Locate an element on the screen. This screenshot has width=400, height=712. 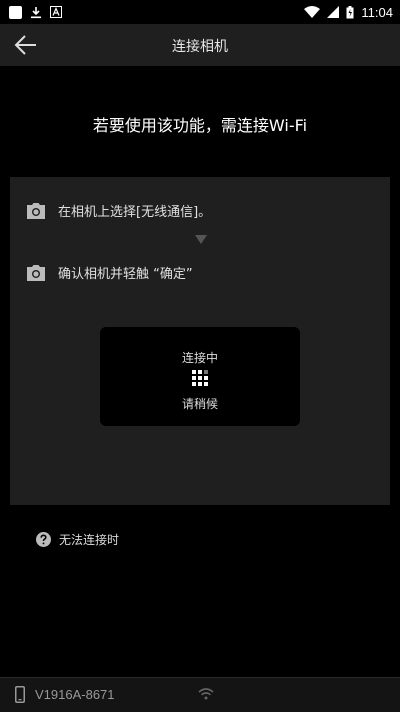
signal-icon is located at coordinates (333, 12).